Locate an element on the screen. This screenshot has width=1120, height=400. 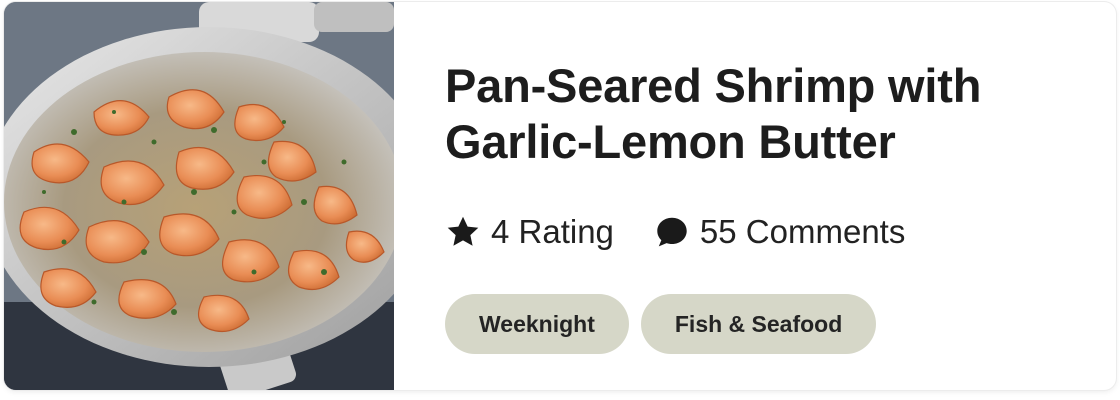
recipe-tags: Weeknight Fish & Seafood is located at coordinates (765, 324).